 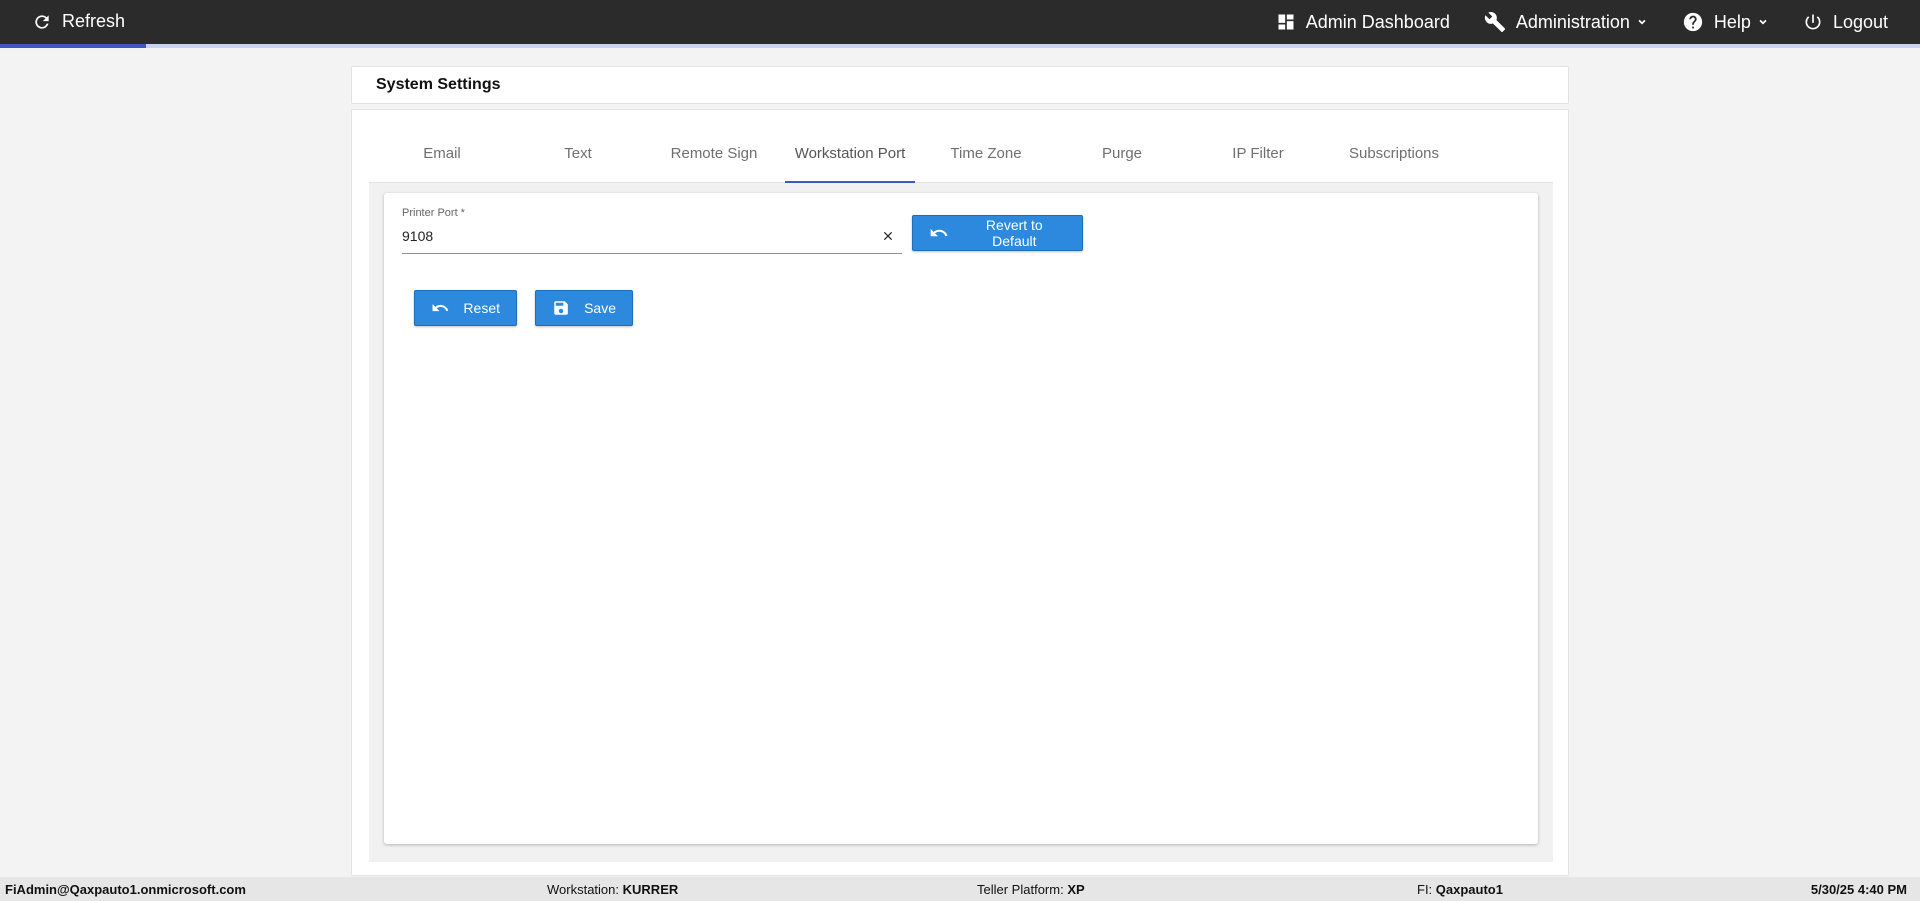 I want to click on page-header: System Settings, so click(x=960, y=85).